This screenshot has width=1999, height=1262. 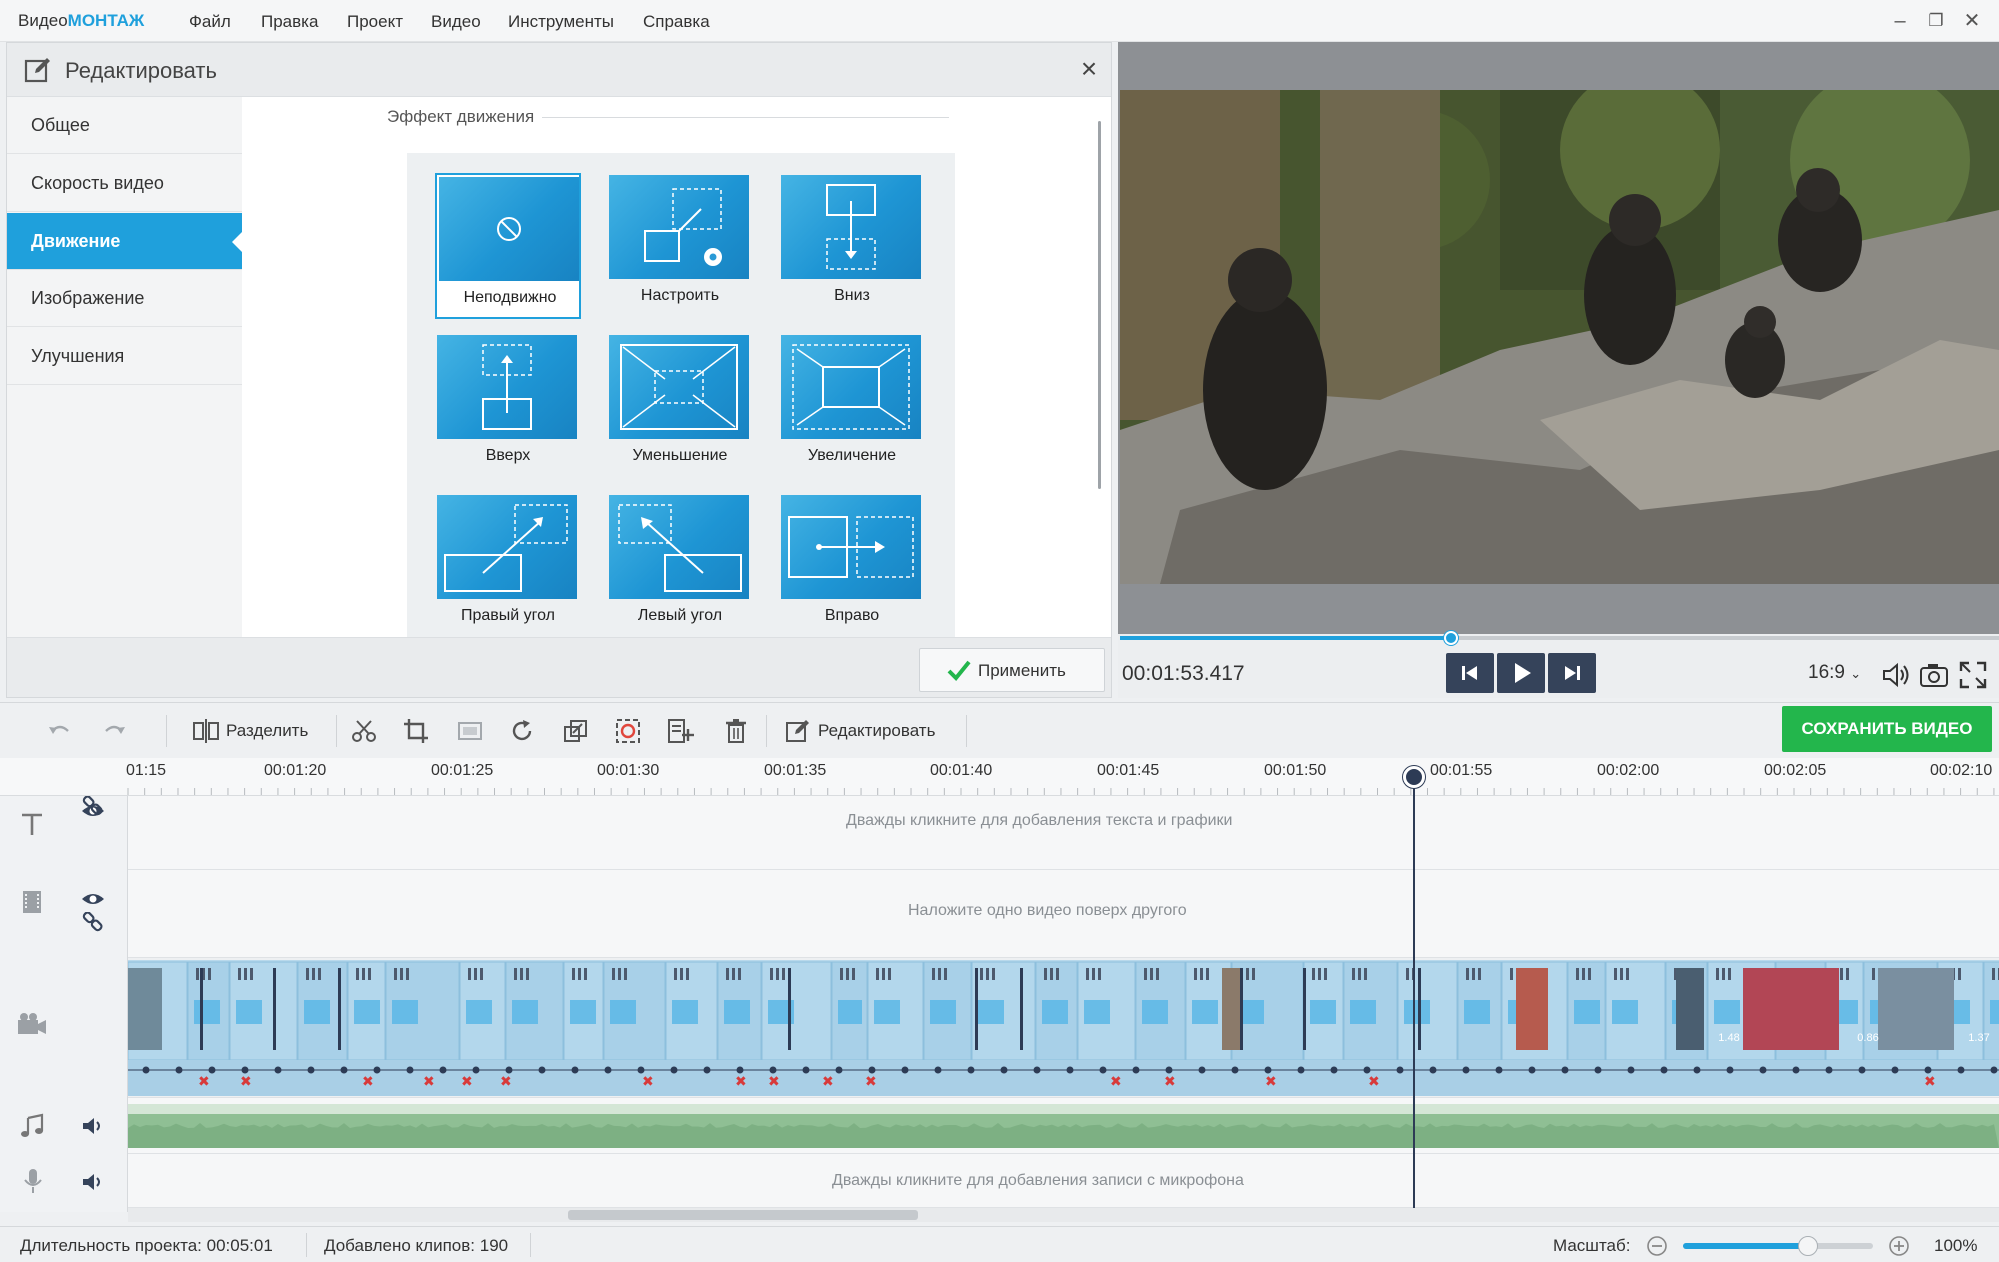 I want to click on track-headers, so click(x=64, y=1004).